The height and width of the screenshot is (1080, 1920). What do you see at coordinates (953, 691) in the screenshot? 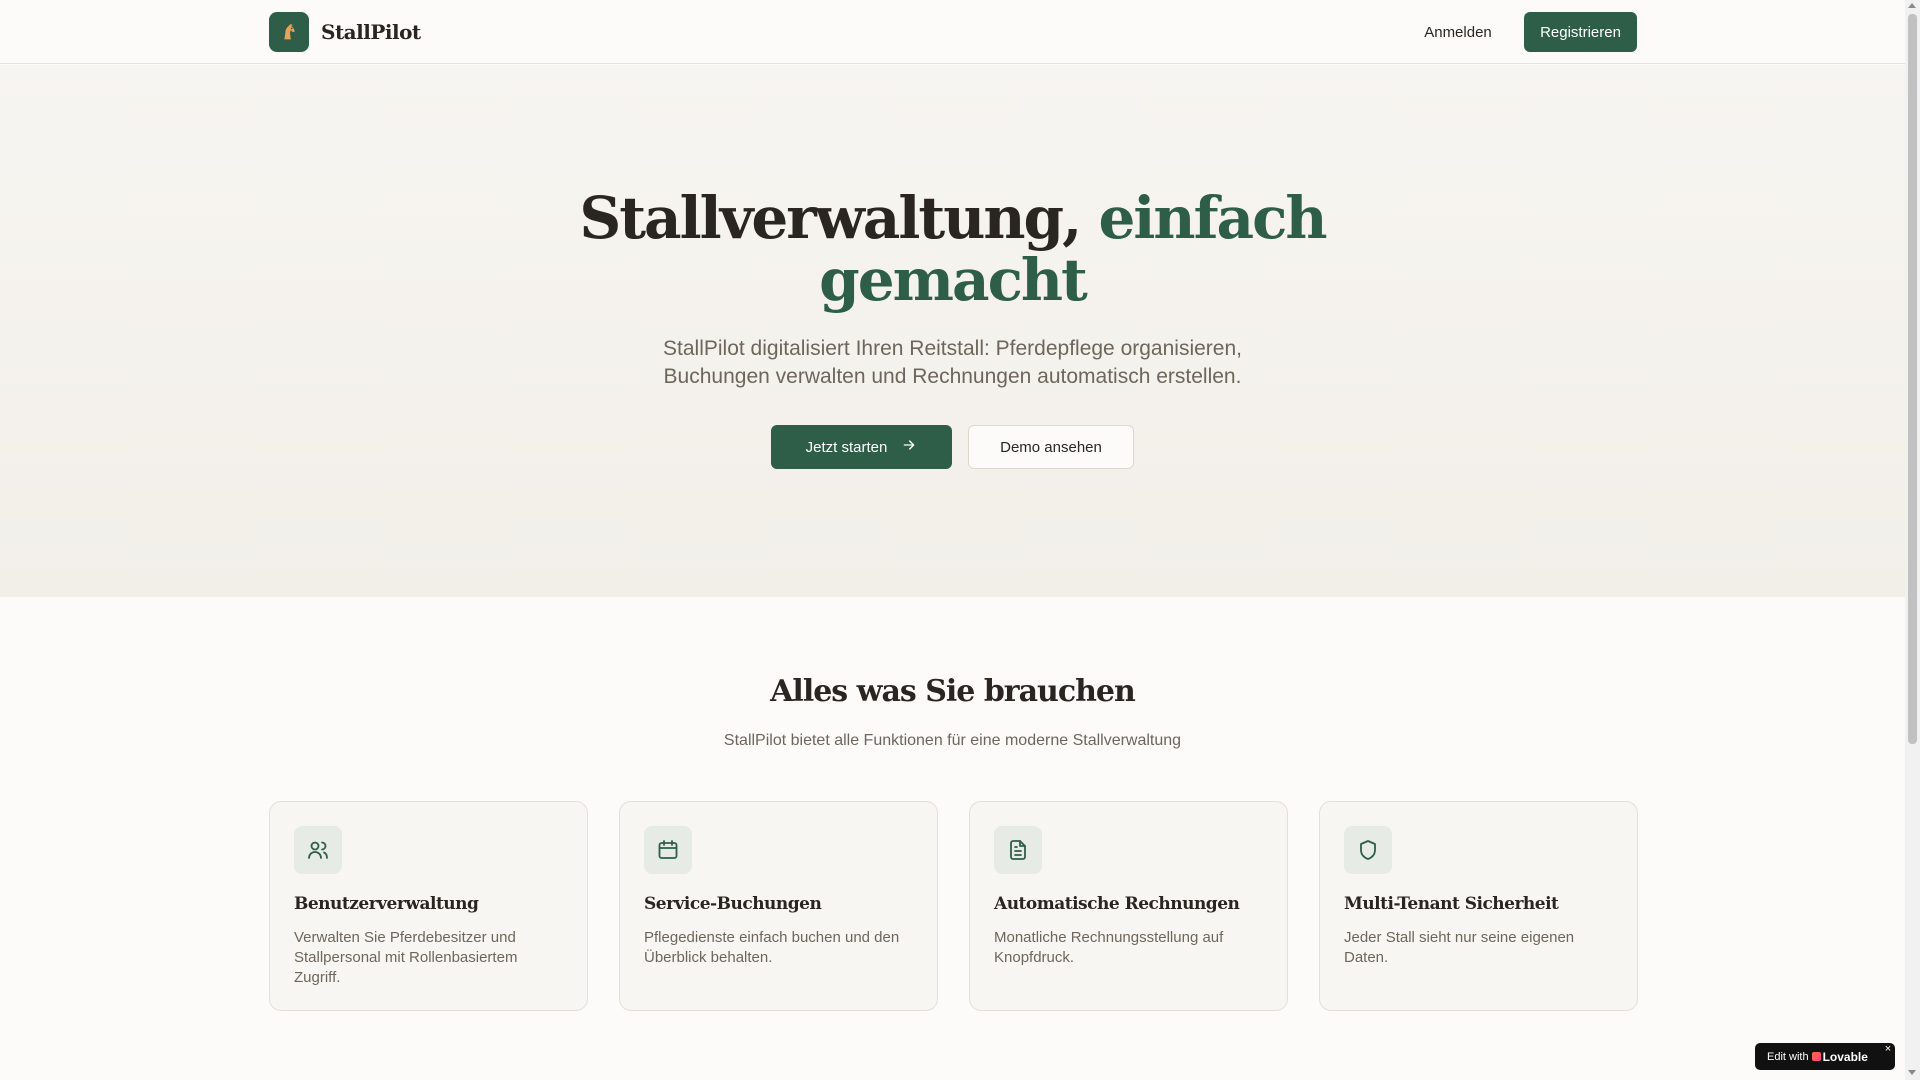
I see `features-title: Alles was Sie brauchen` at bounding box center [953, 691].